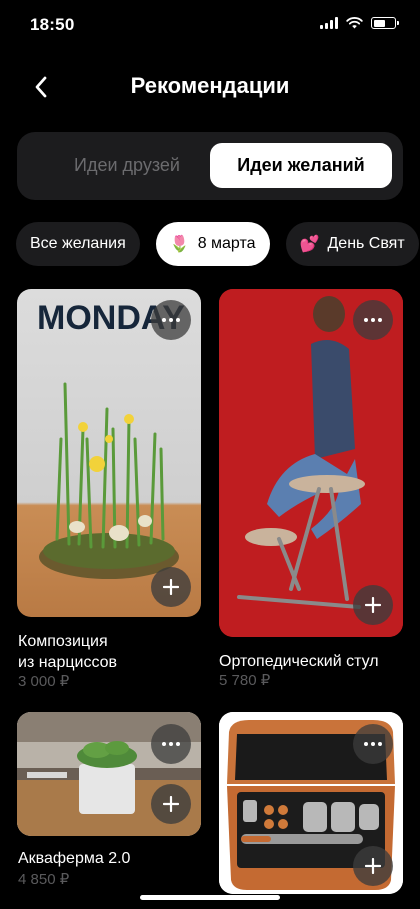  I want to click on chip-valentines-day: 💕 День Свят, so click(352, 244).